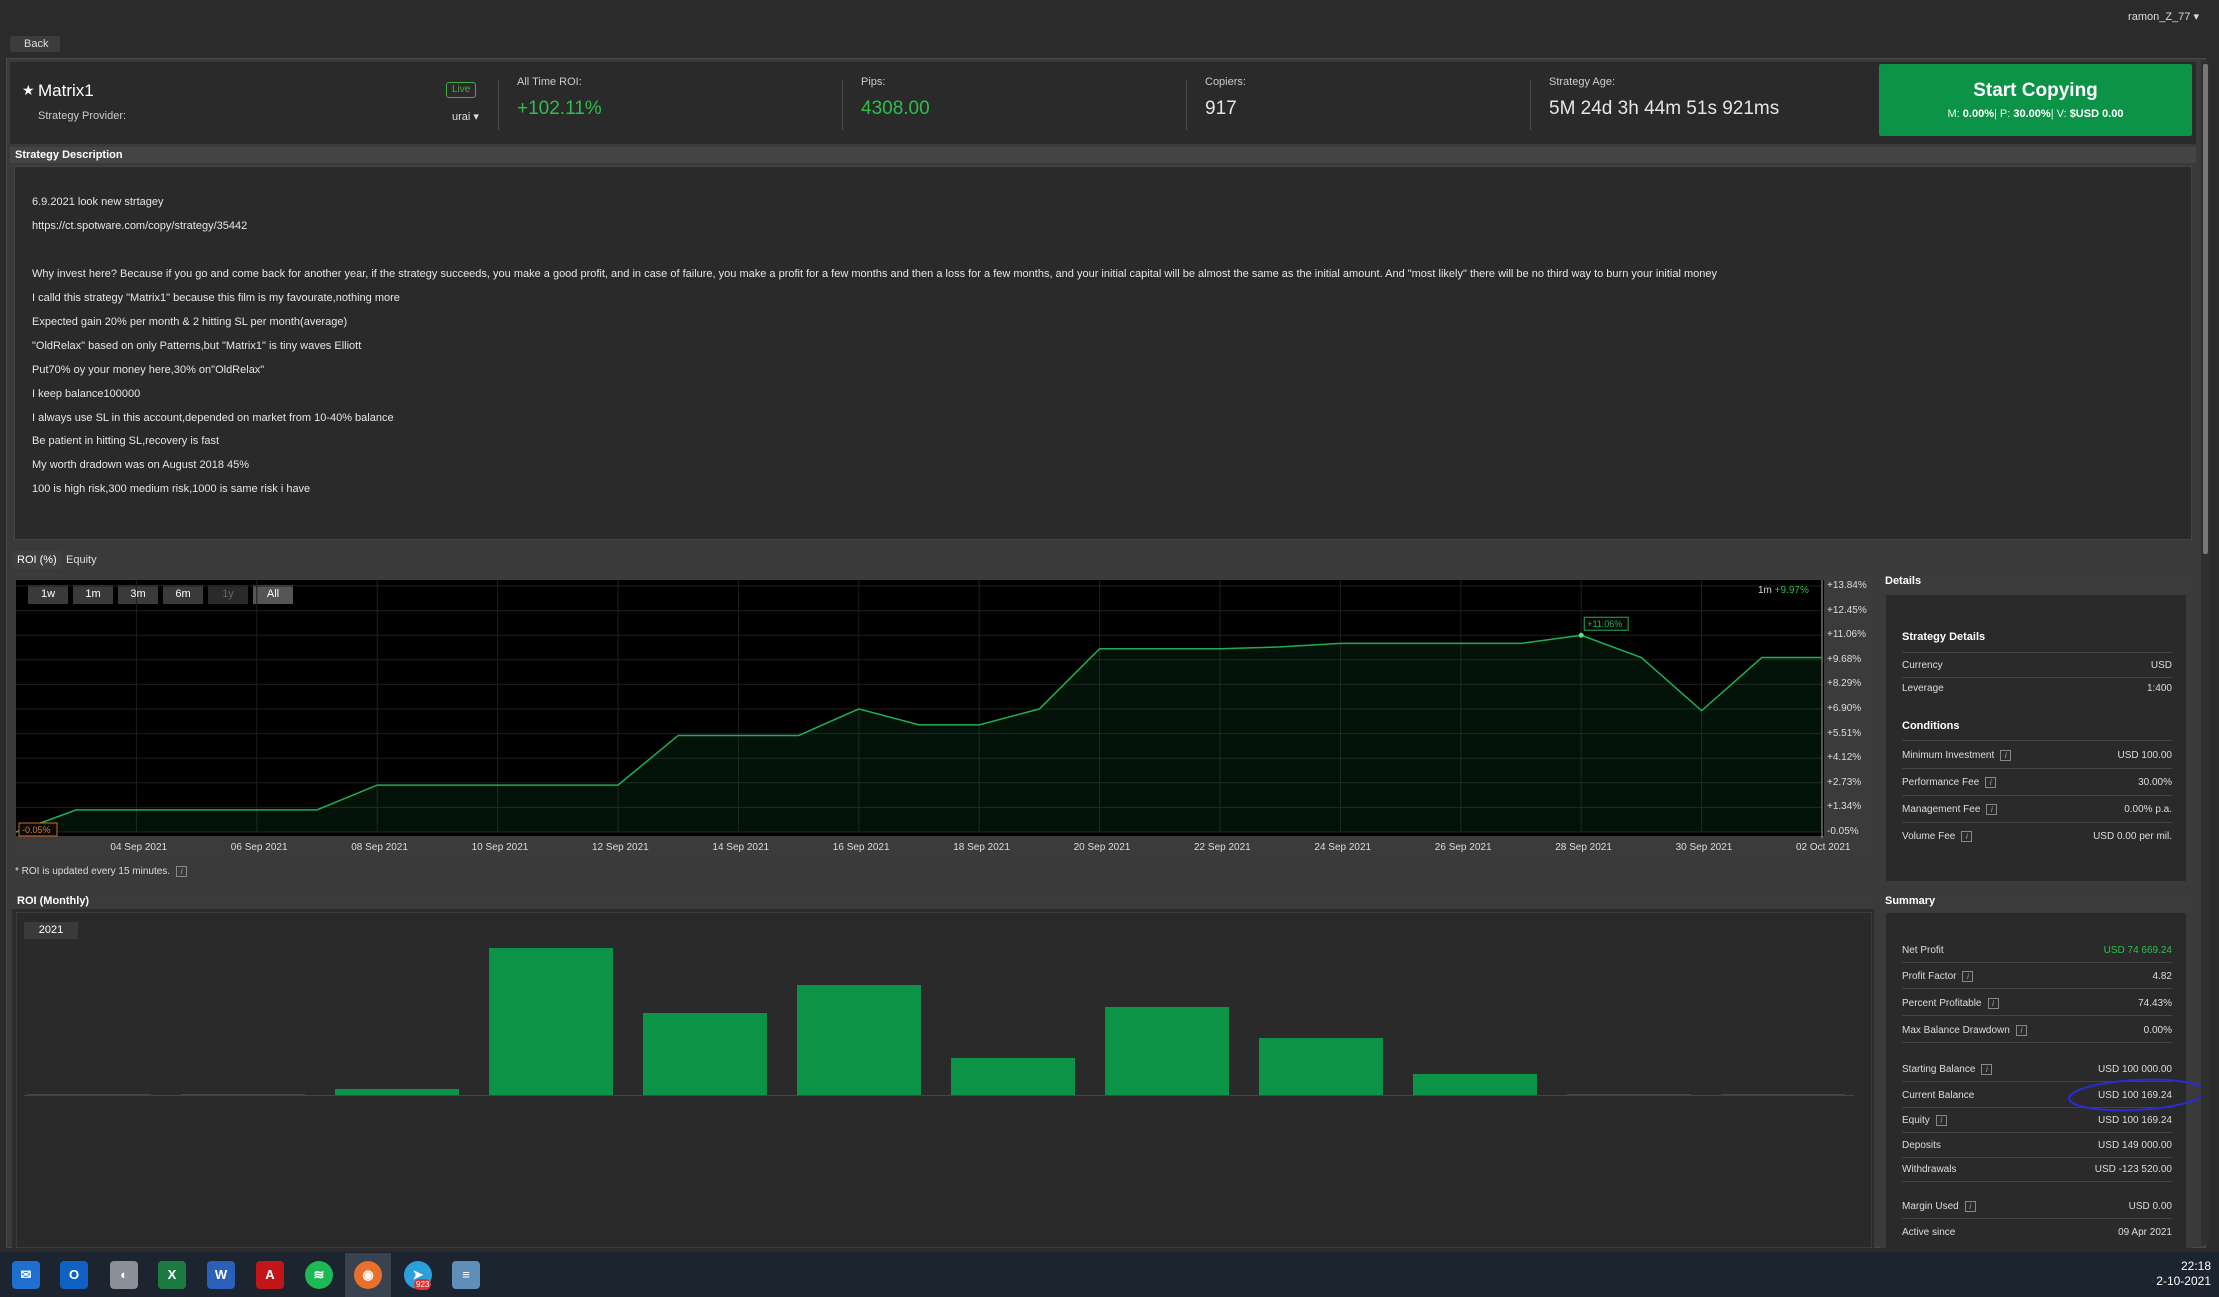  I want to click on mail-app-icon: ✉, so click(26, 1275).